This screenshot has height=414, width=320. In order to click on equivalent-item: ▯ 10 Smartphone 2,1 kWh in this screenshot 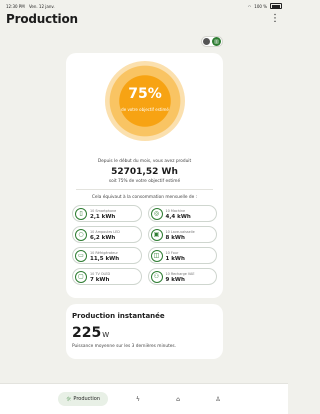, I will do `click(107, 213)`.